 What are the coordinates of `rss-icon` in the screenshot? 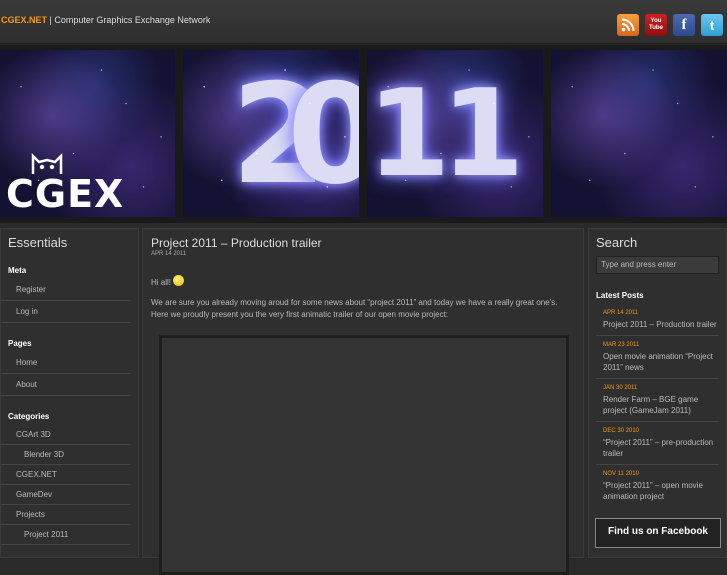 It's located at (628, 25).